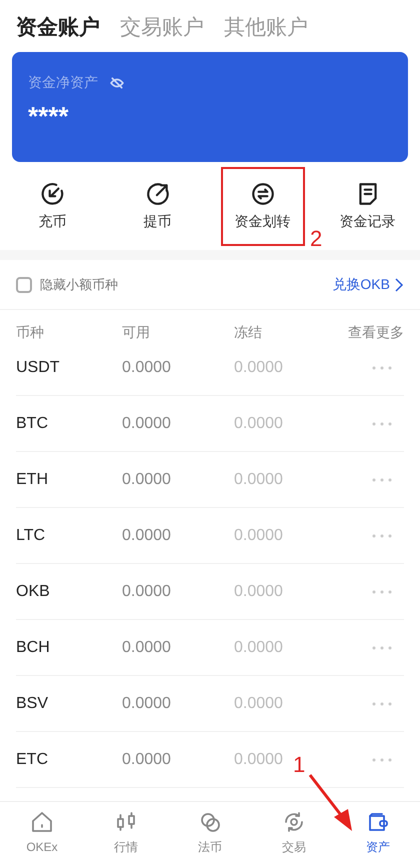  I want to click on checkbox, so click(24, 284).